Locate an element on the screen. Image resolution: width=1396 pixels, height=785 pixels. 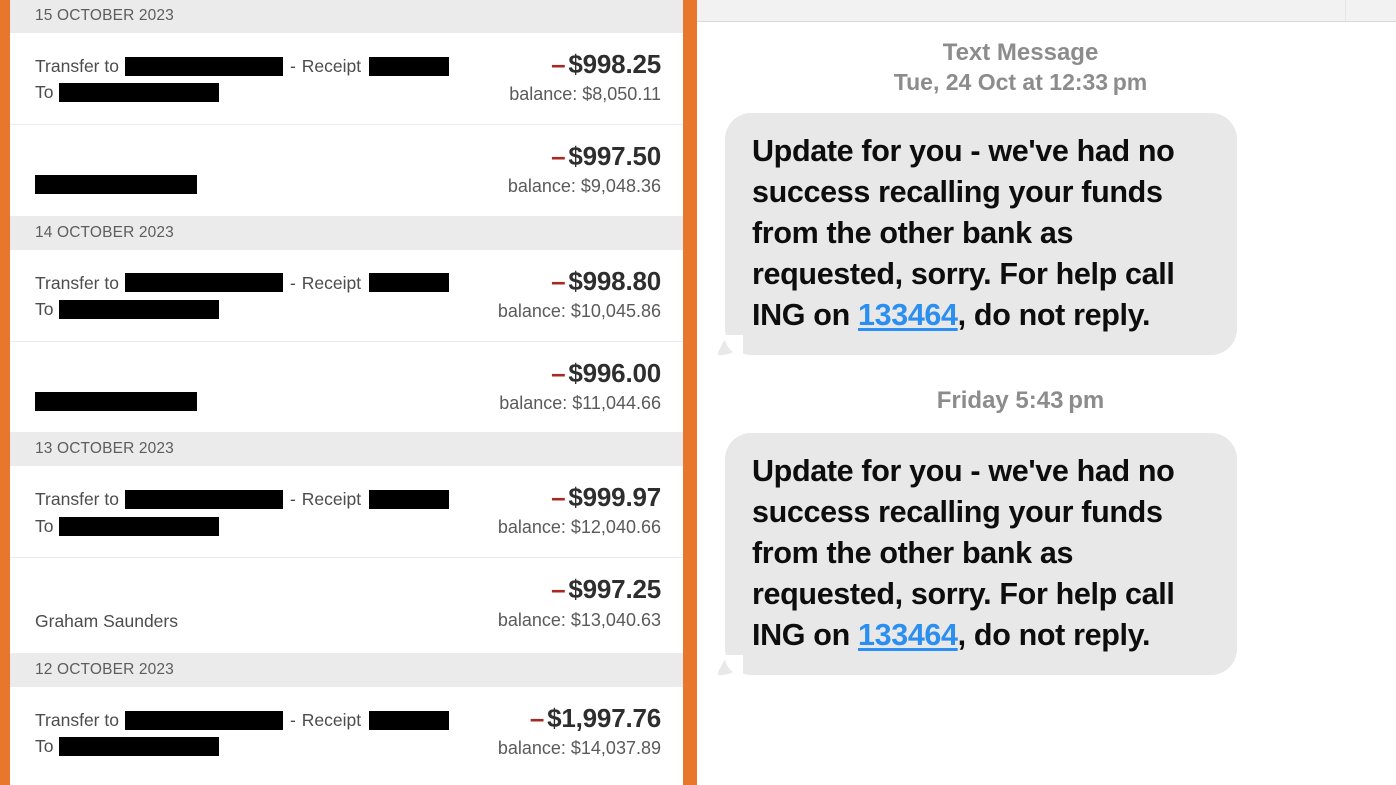
transaction-amount: – $996.00 is located at coordinates (580, 372).